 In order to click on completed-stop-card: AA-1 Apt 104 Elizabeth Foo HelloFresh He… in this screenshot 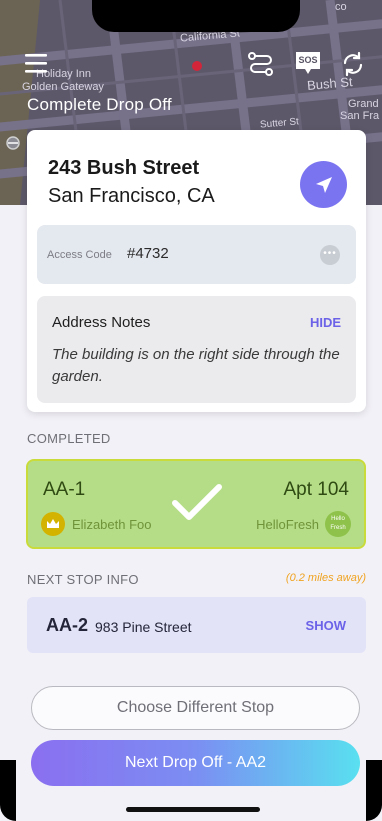, I will do `click(196, 504)`.